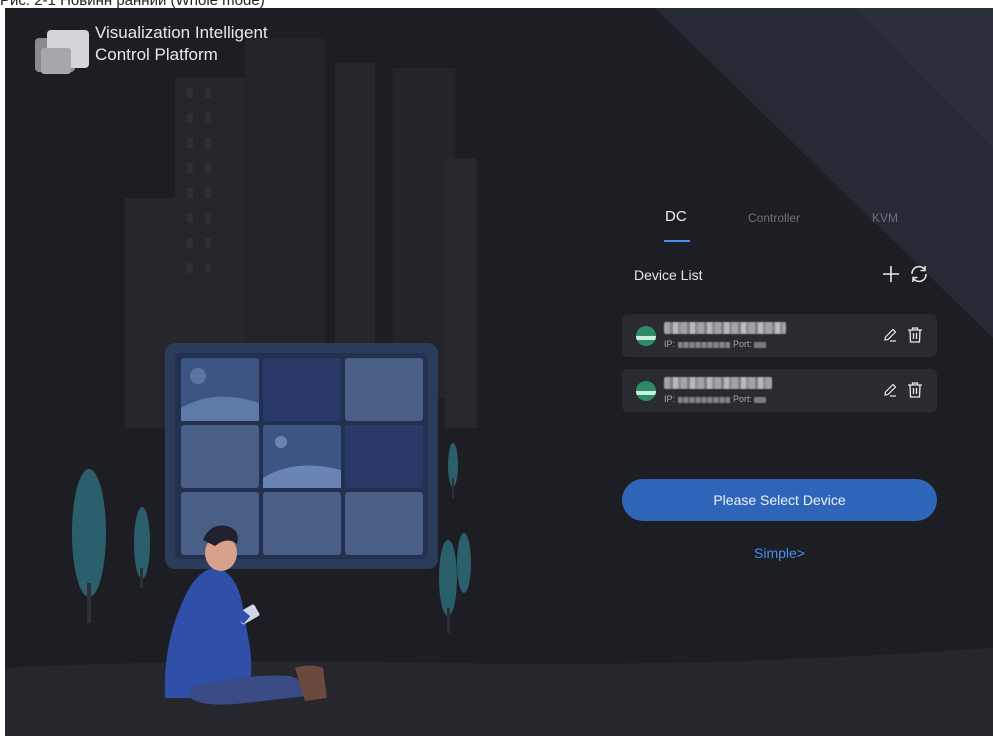 The width and height of the screenshot is (993, 736). Describe the element at coordinates (779, 500) in the screenshot. I see `select-device-button: Please Select Device` at that location.